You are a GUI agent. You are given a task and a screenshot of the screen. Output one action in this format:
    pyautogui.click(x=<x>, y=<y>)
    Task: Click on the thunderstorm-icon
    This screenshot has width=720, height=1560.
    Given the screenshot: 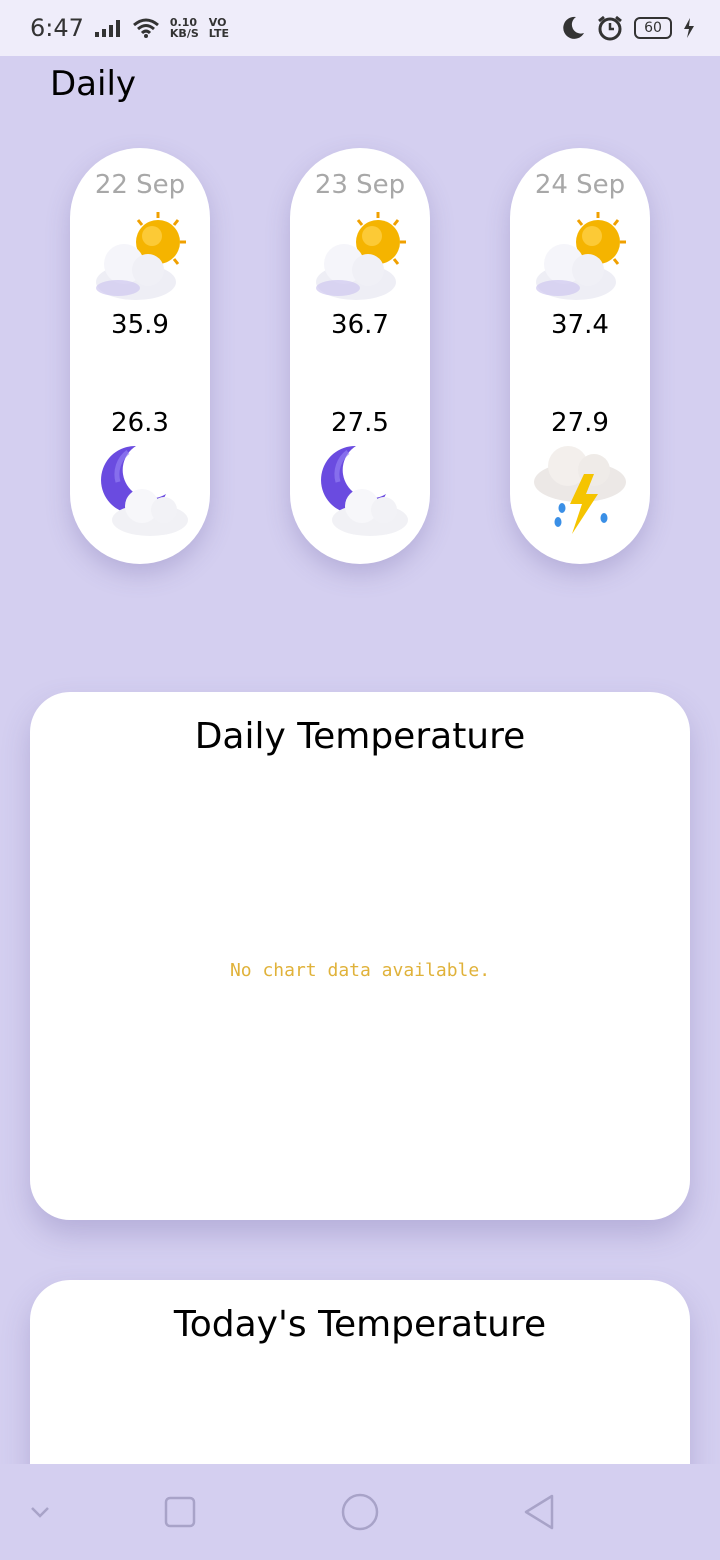 What is the action you would take?
    pyautogui.click(x=580, y=490)
    